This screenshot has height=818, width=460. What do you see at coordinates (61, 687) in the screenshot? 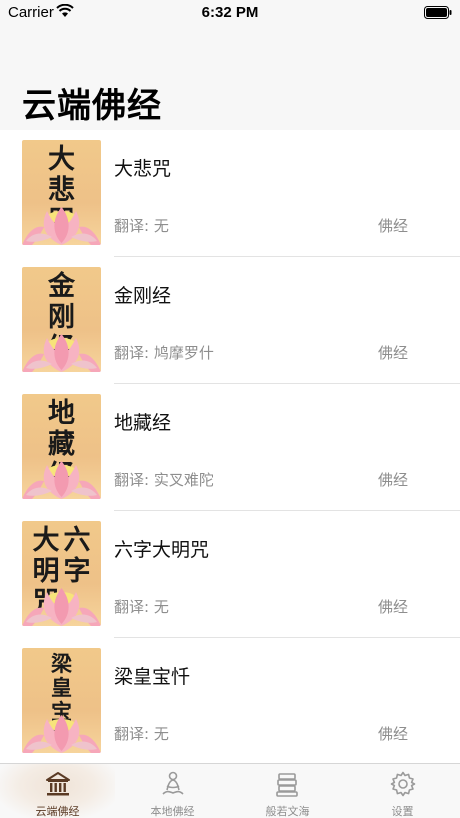
I see `cover-character: 皇` at bounding box center [61, 687].